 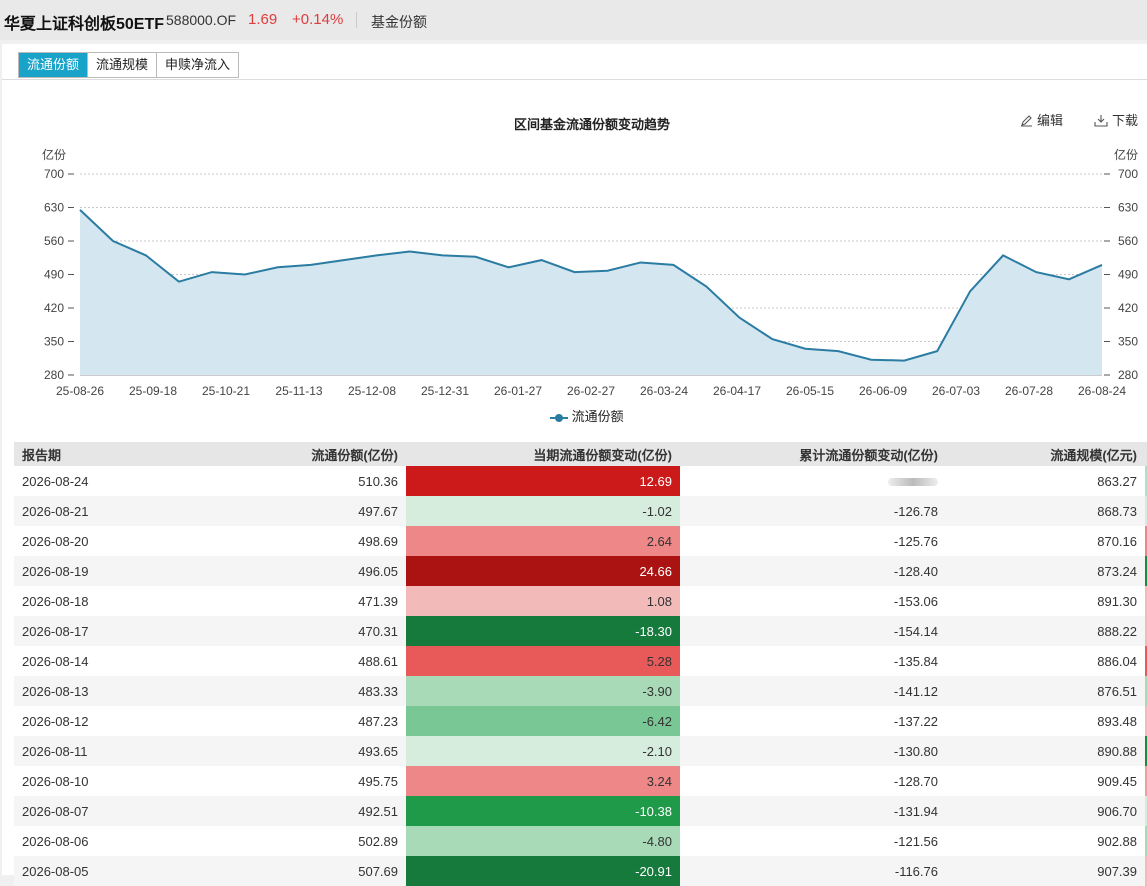 What do you see at coordinates (1045, 454) in the screenshot?
I see `col-scale: 流通规模(亿元)` at bounding box center [1045, 454].